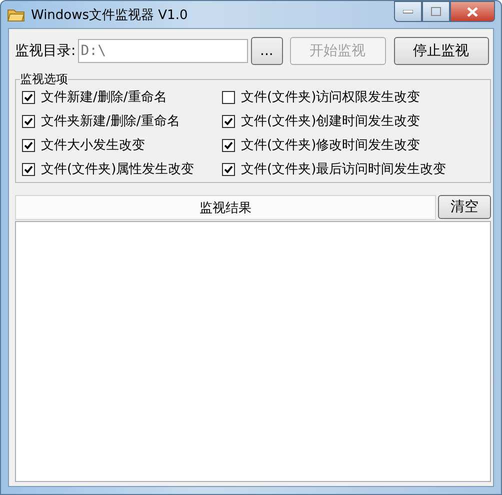 This screenshot has height=495, width=502. What do you see at coordinates (441, 51) in the screenshot?
I see `stop-button: 停止监视` at bounding box center [441, 51].